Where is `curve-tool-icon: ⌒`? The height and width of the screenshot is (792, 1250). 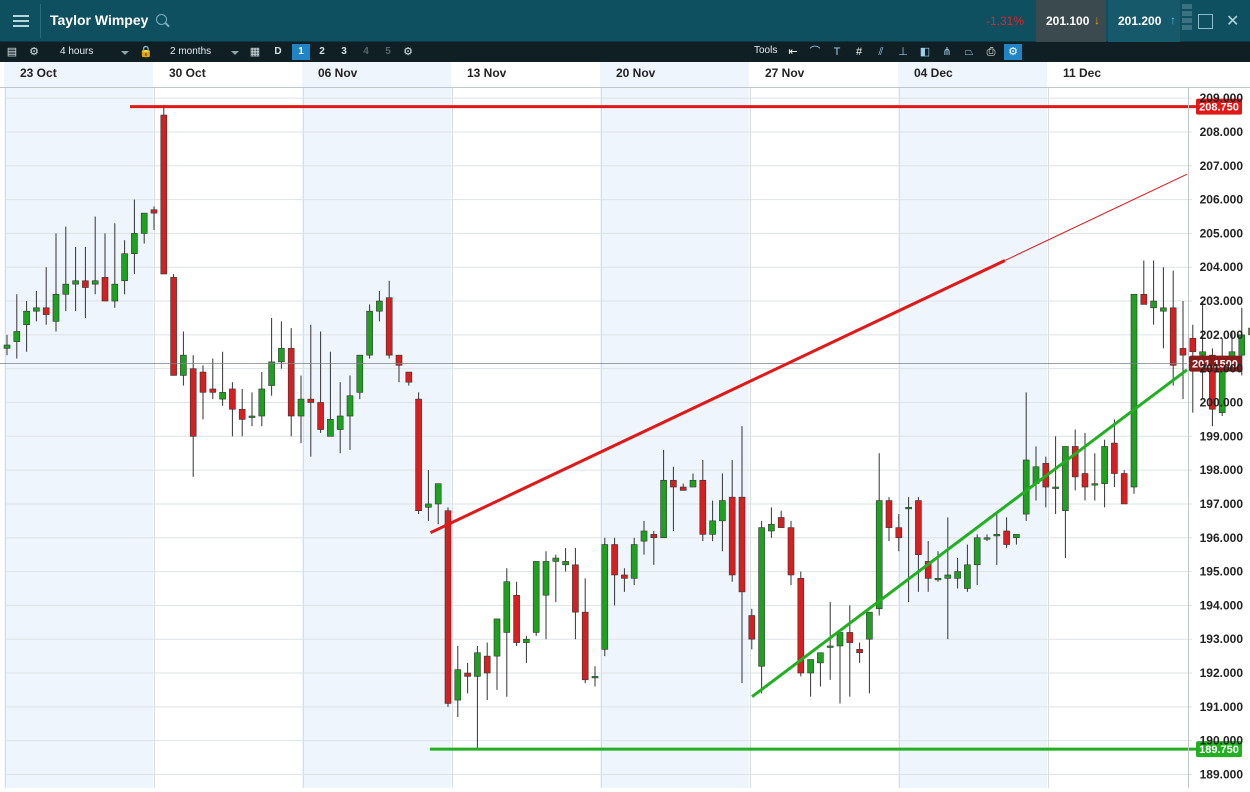 curve-tool-icon: ⌒ is located at coordinates (815, 52).